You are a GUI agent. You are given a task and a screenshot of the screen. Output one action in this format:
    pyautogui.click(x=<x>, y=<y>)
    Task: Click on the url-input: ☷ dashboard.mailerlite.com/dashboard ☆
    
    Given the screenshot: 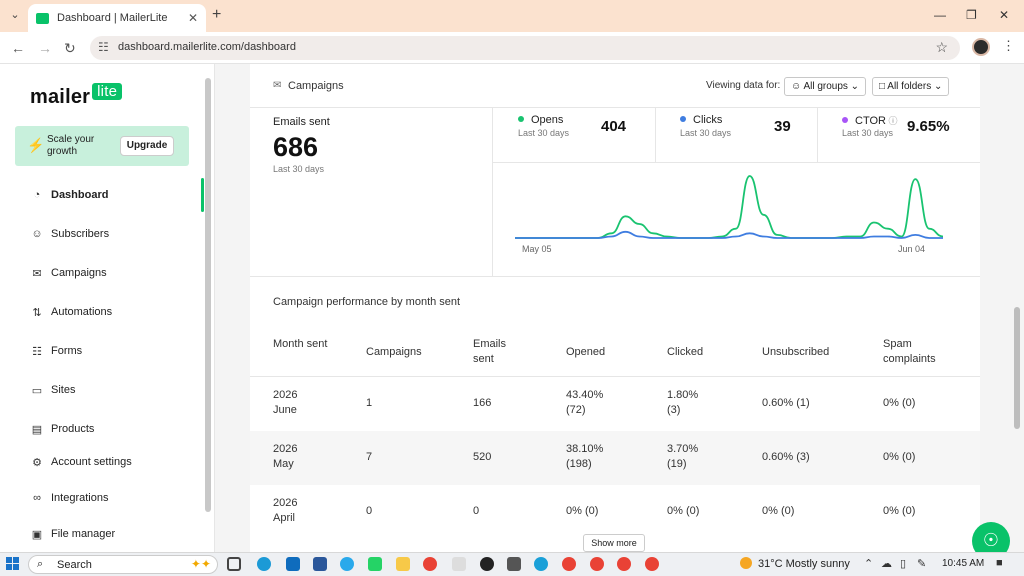 What is the action you would take?
    pyautogui.click(x=525, y=48)
    